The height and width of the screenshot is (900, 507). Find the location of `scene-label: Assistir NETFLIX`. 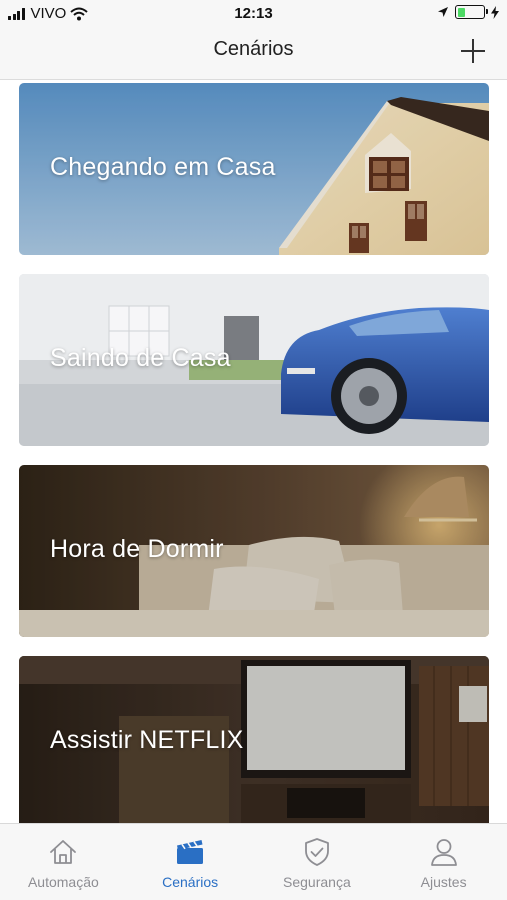

scene-label: Assistir NETFLIX is located at coordinates (147, 740).